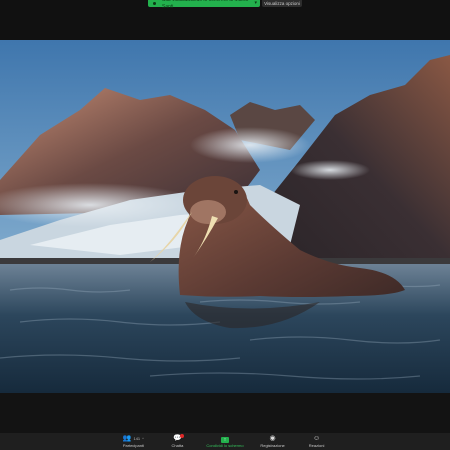 Image resolution: width=450 pixels, height=450 pixels. I want to click on view-options-label: Visualizza opzioni, so click(282, 3).